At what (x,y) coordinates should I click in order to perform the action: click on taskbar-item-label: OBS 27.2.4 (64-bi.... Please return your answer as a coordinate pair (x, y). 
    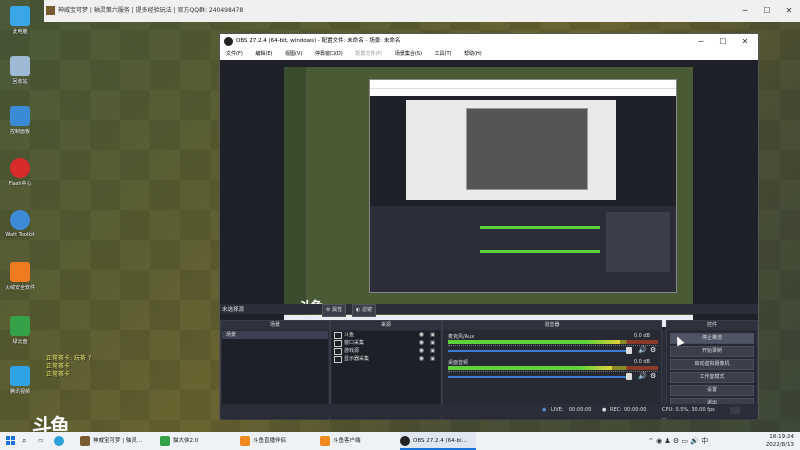
    Looking at the image, I should click on (440, 441).